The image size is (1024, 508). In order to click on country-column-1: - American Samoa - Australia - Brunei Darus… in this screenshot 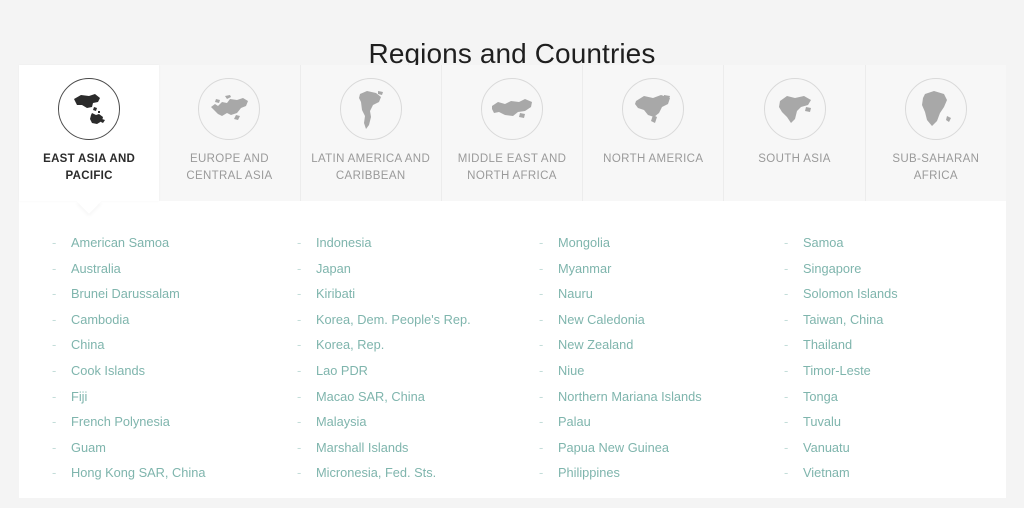, I will do `click(174, 358)`.